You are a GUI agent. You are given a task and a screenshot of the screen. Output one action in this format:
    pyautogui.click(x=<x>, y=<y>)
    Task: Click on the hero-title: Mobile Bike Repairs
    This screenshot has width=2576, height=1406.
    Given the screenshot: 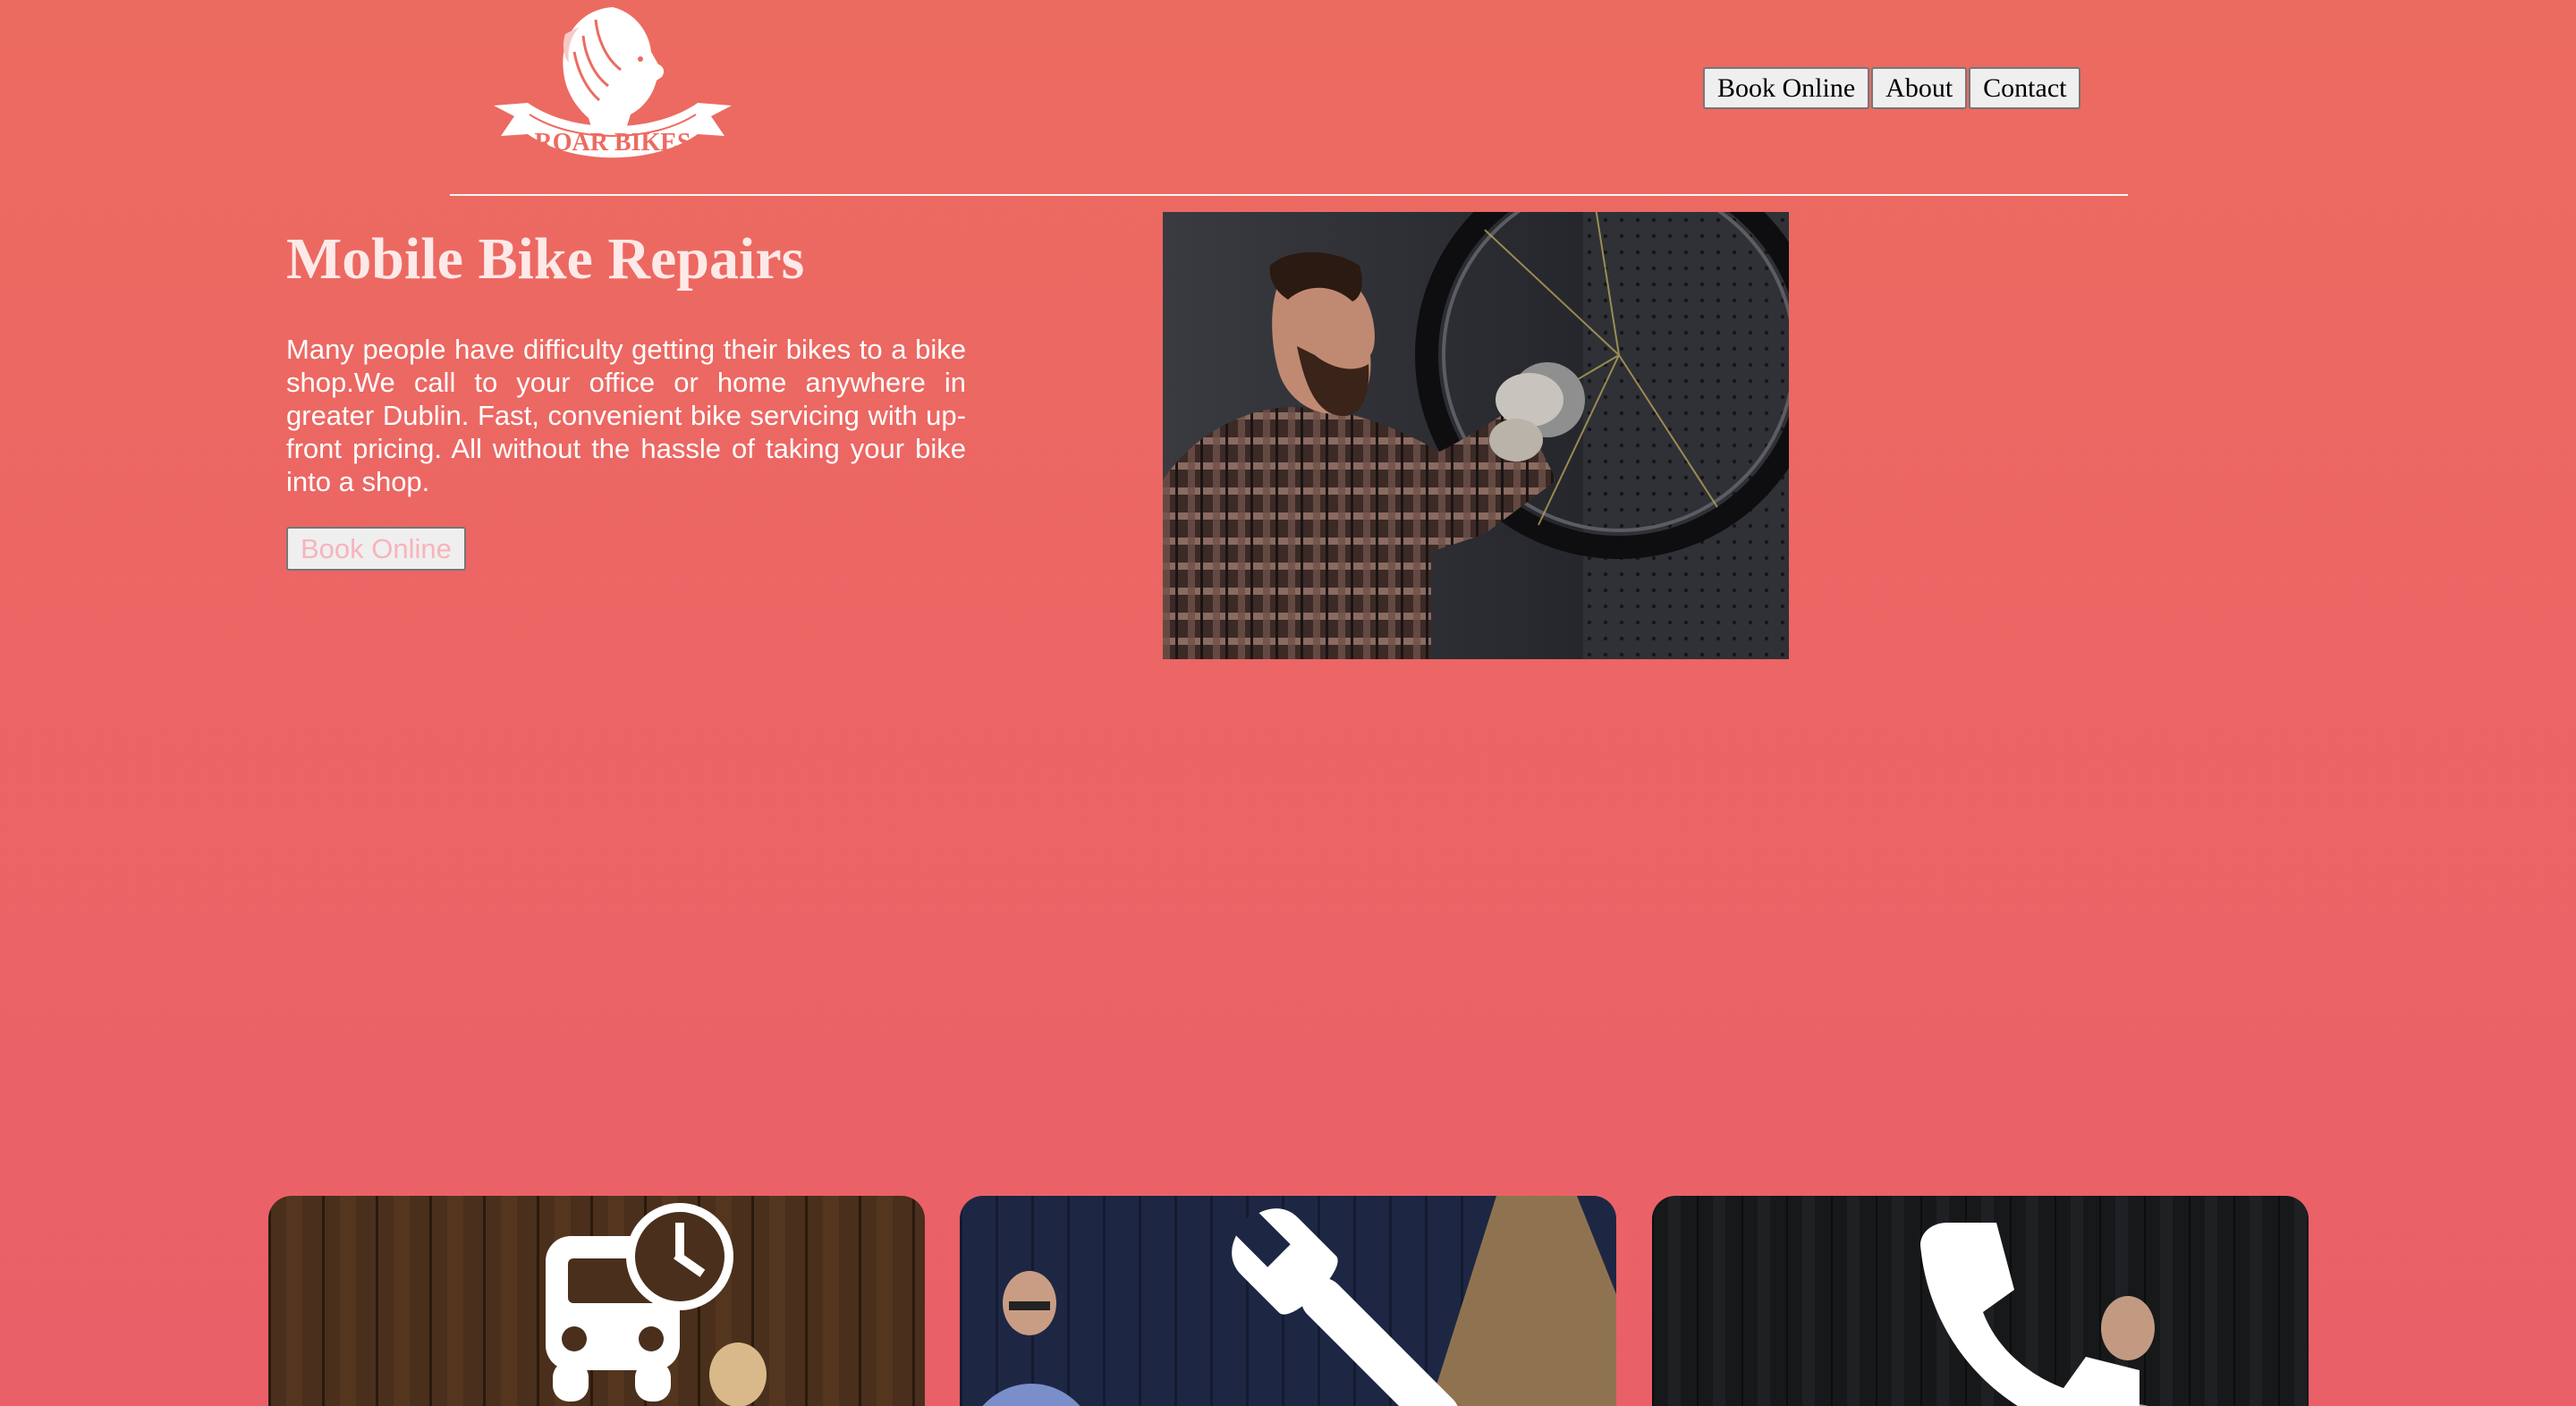 What is the action you would take?
    pyautogui.click(x=545, y=259)
    